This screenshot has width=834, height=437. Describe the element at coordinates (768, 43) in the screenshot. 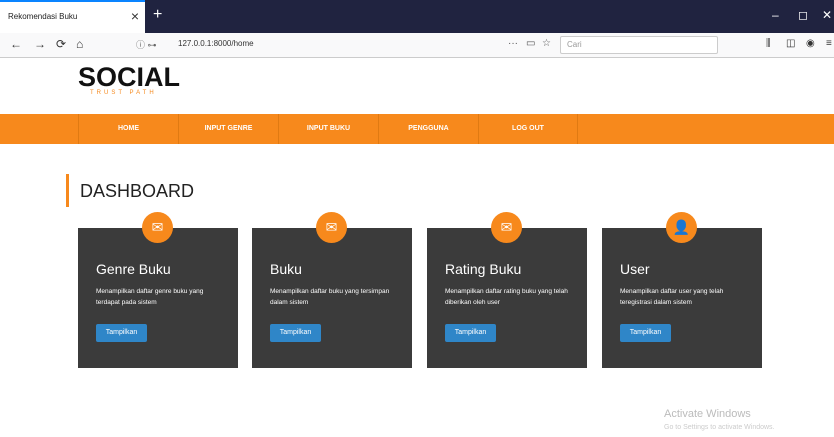

I see `library-icon: ⫼` at that location.